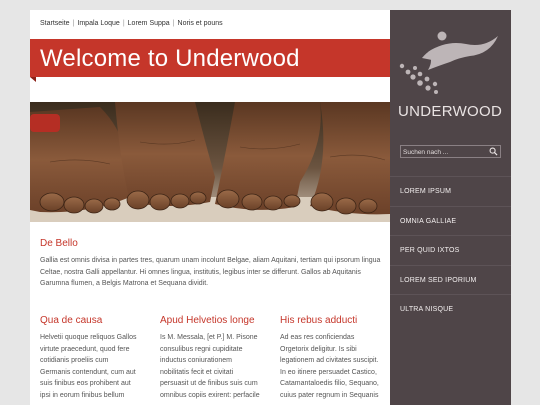  What do you see at coordinates (196, 360) in the screenshot?
I see `text-line: inductus coniurationem` at bounding box center [196, 360].